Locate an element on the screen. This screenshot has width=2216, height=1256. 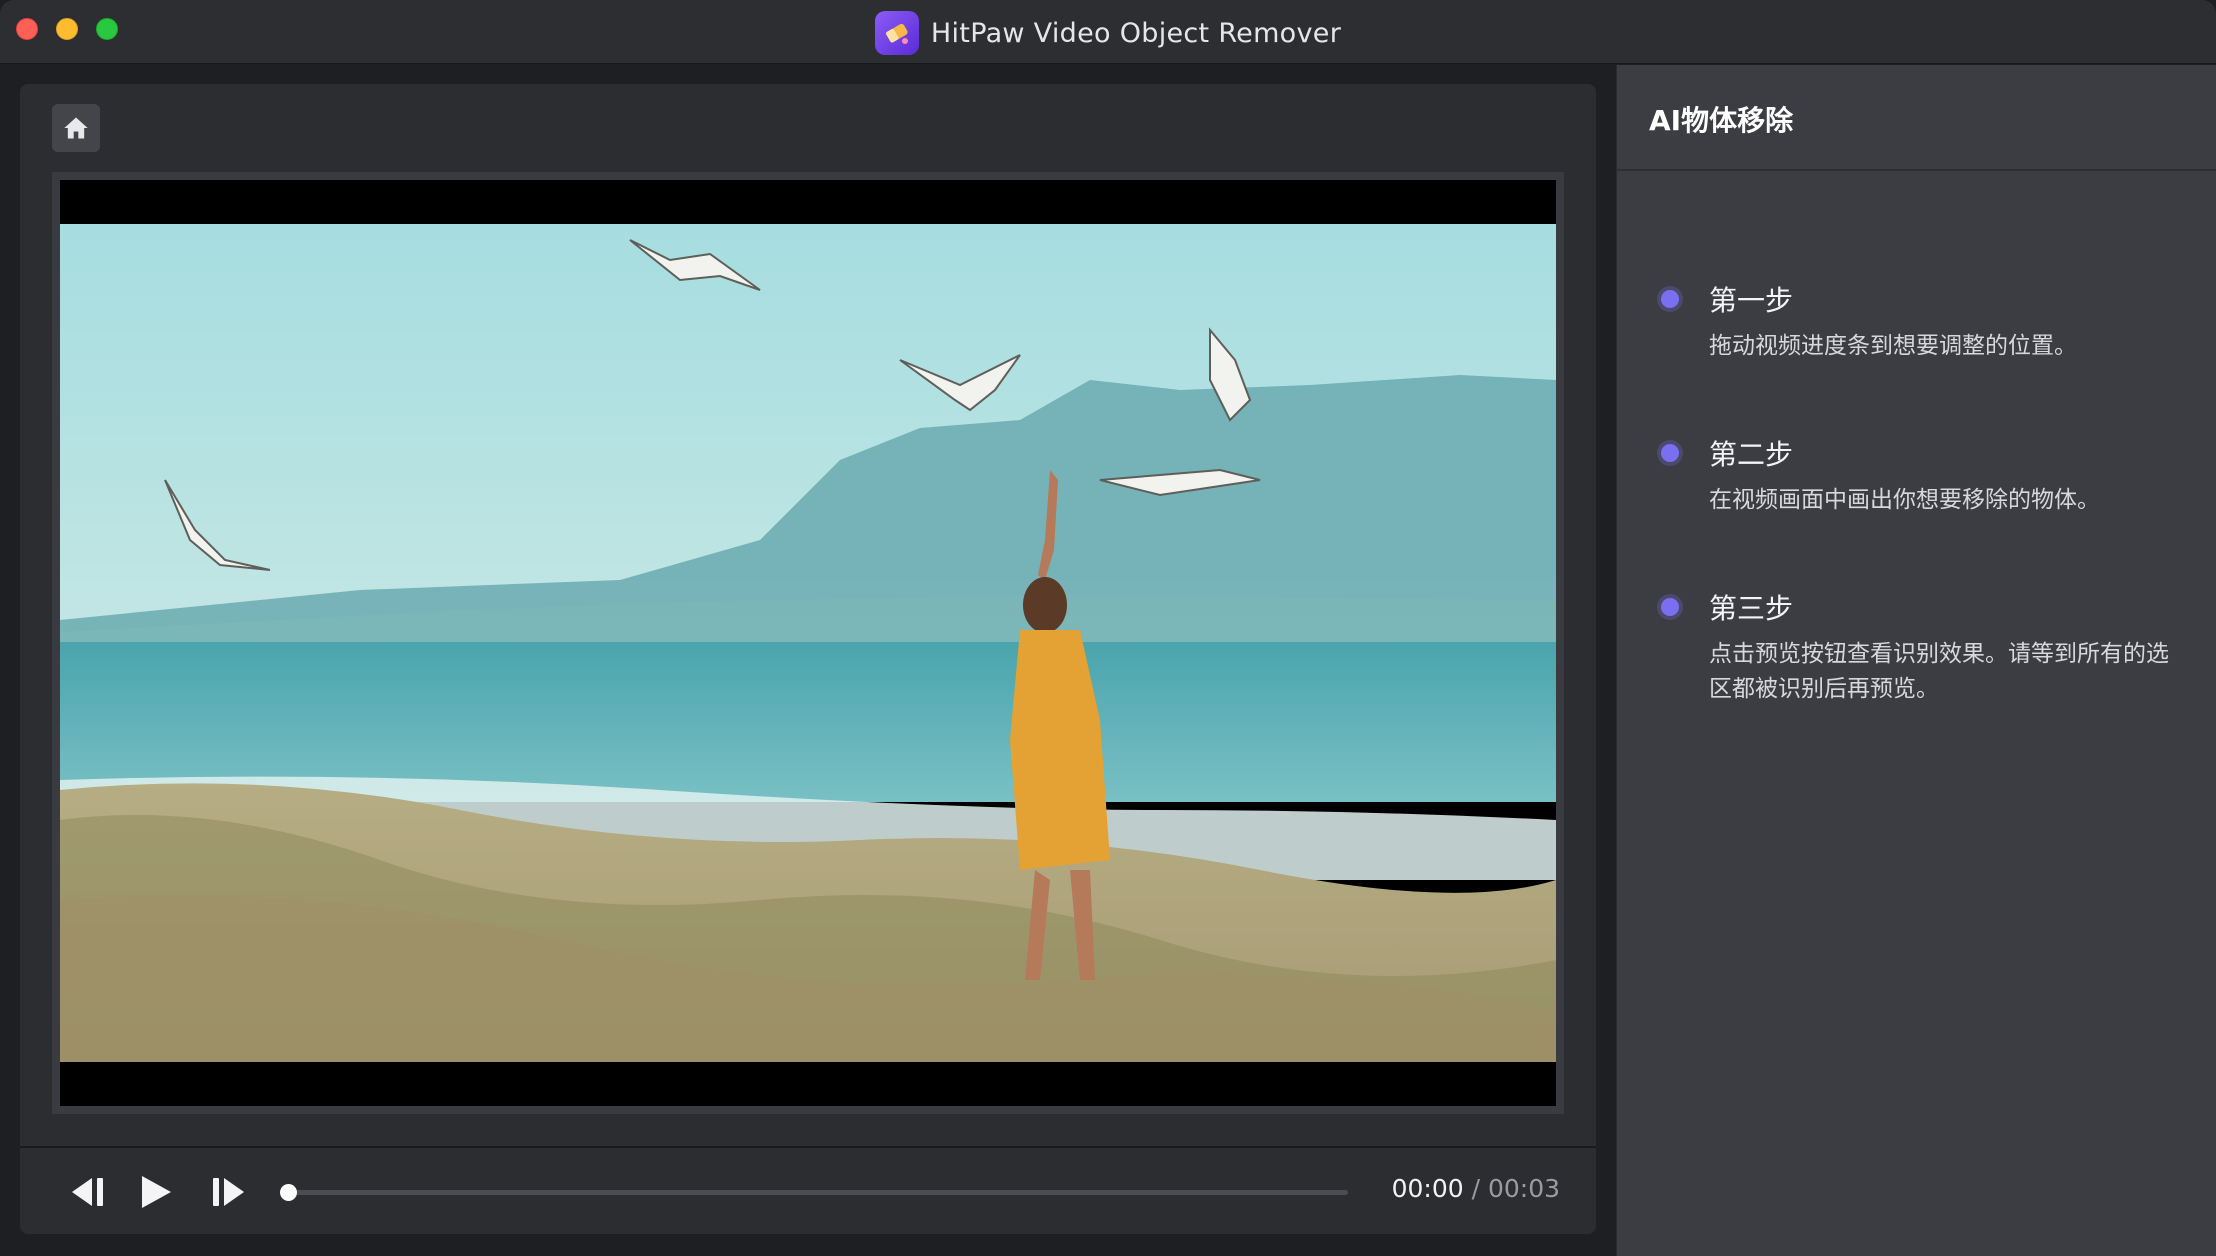
step-title: 第二步 is located at coordinates (1751, 454).